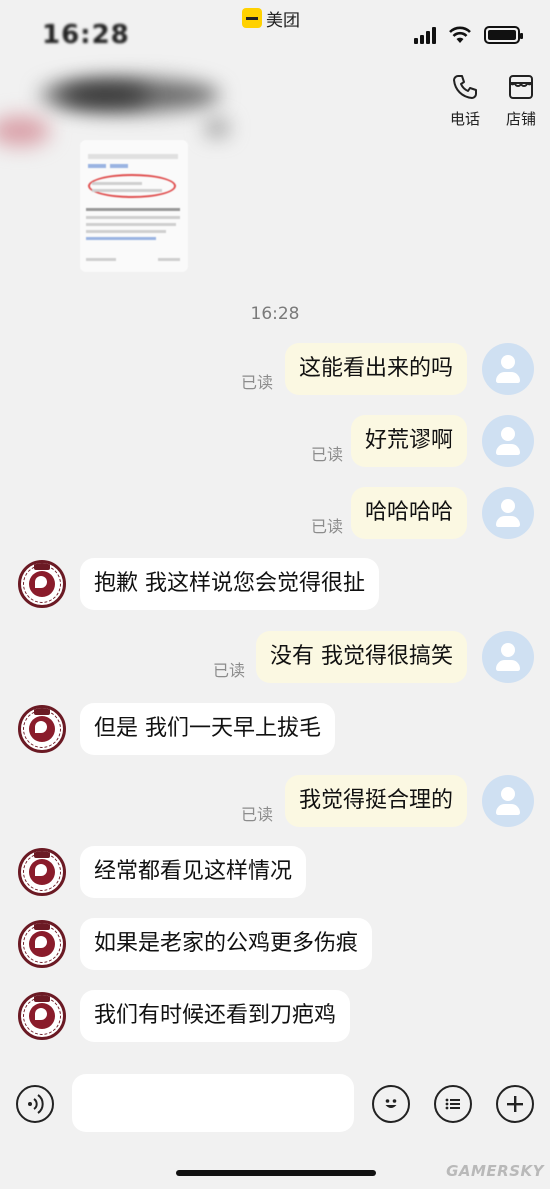  I want to click on message-outgoing: 已读 没有 我觉得很搞笑, so click(275, 661).